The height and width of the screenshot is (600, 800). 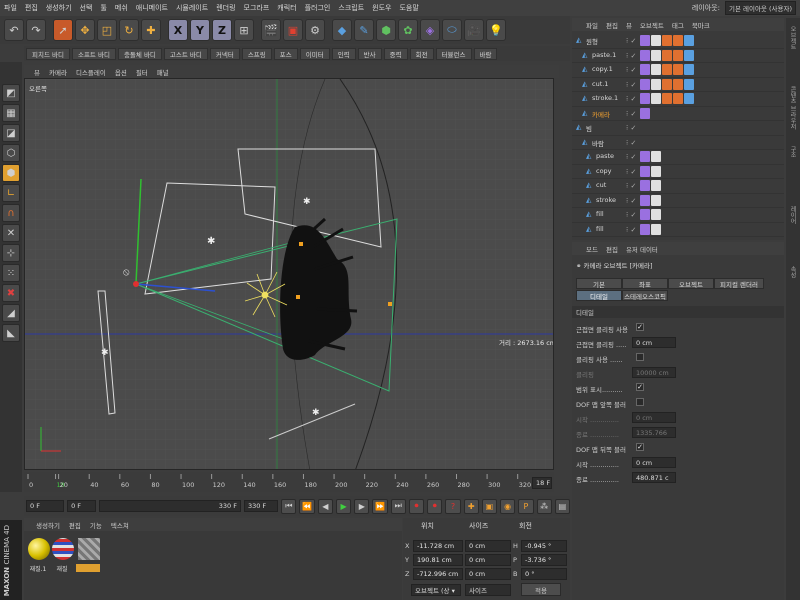 What do you see at coordinates (678, 143) in the screenshot?
I see `object-row: ◭ 바람 ⁝ ✓` at bounding box center [678, 143].